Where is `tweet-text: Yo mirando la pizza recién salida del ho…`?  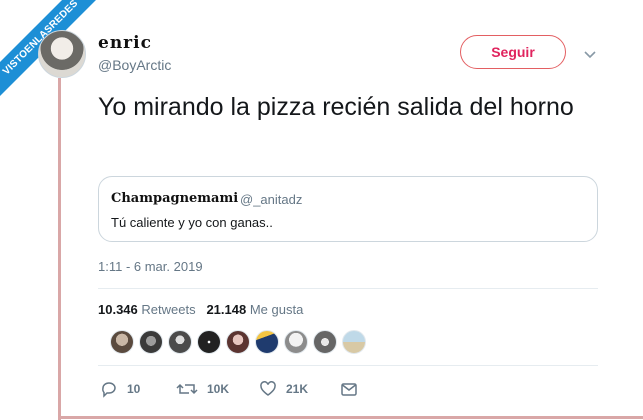
tweet-text: Yo mirando la pizza recién salida del ho… is located at coordinates (336, 107).